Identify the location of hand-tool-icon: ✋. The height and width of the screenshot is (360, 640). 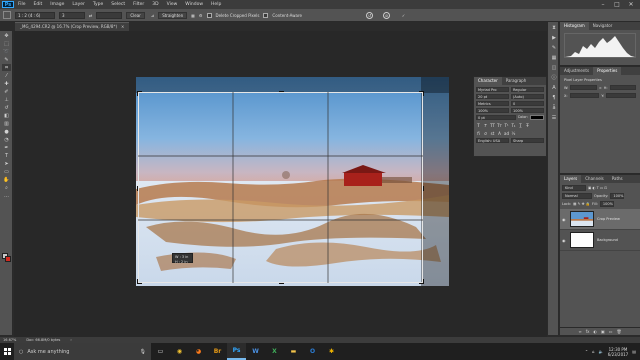
(6, 179).